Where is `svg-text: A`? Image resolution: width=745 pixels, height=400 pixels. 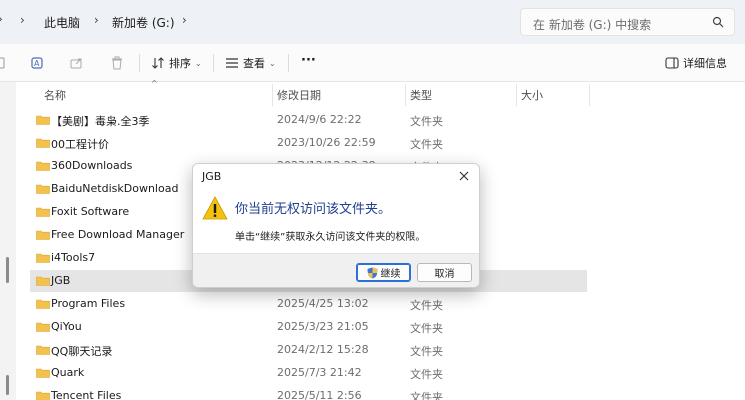
svg-text: A is located at coordinates (37, 63).